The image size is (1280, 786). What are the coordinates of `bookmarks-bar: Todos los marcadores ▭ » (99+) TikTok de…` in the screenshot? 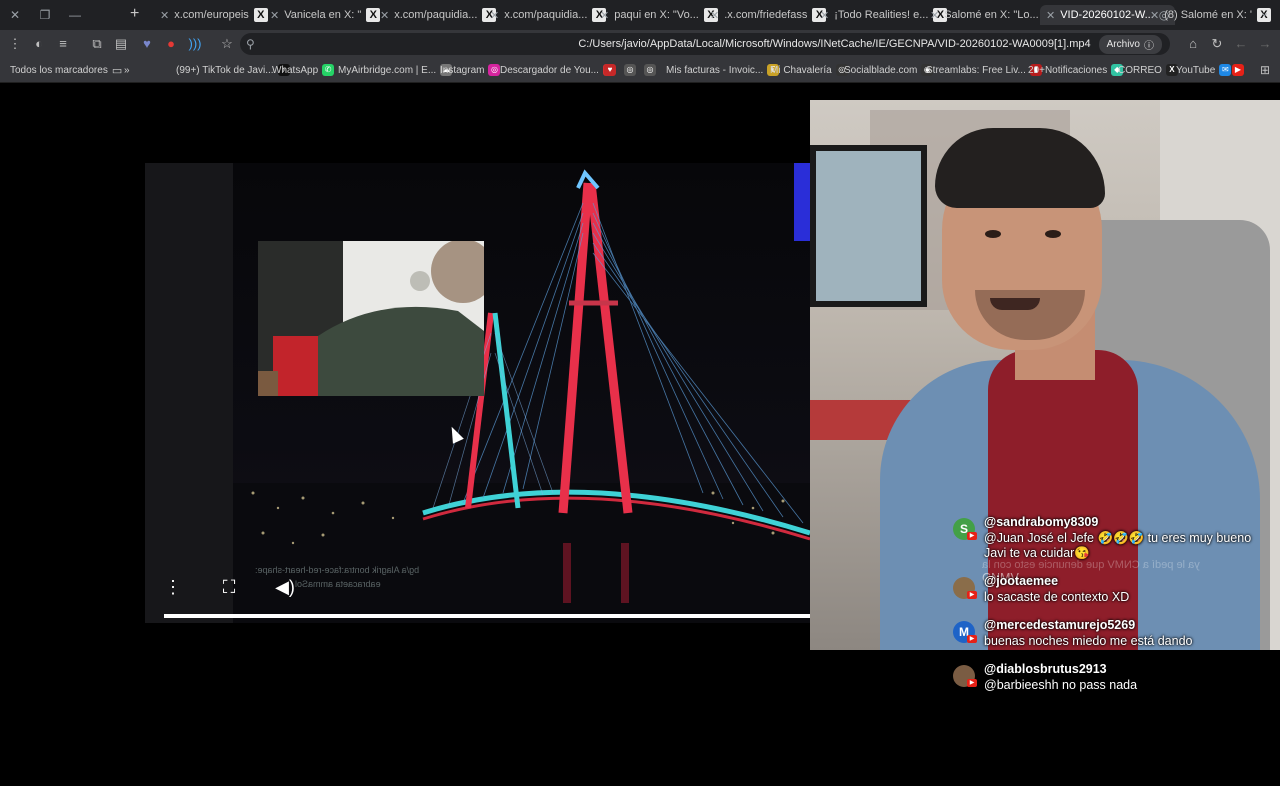 It's located at (640, 70).